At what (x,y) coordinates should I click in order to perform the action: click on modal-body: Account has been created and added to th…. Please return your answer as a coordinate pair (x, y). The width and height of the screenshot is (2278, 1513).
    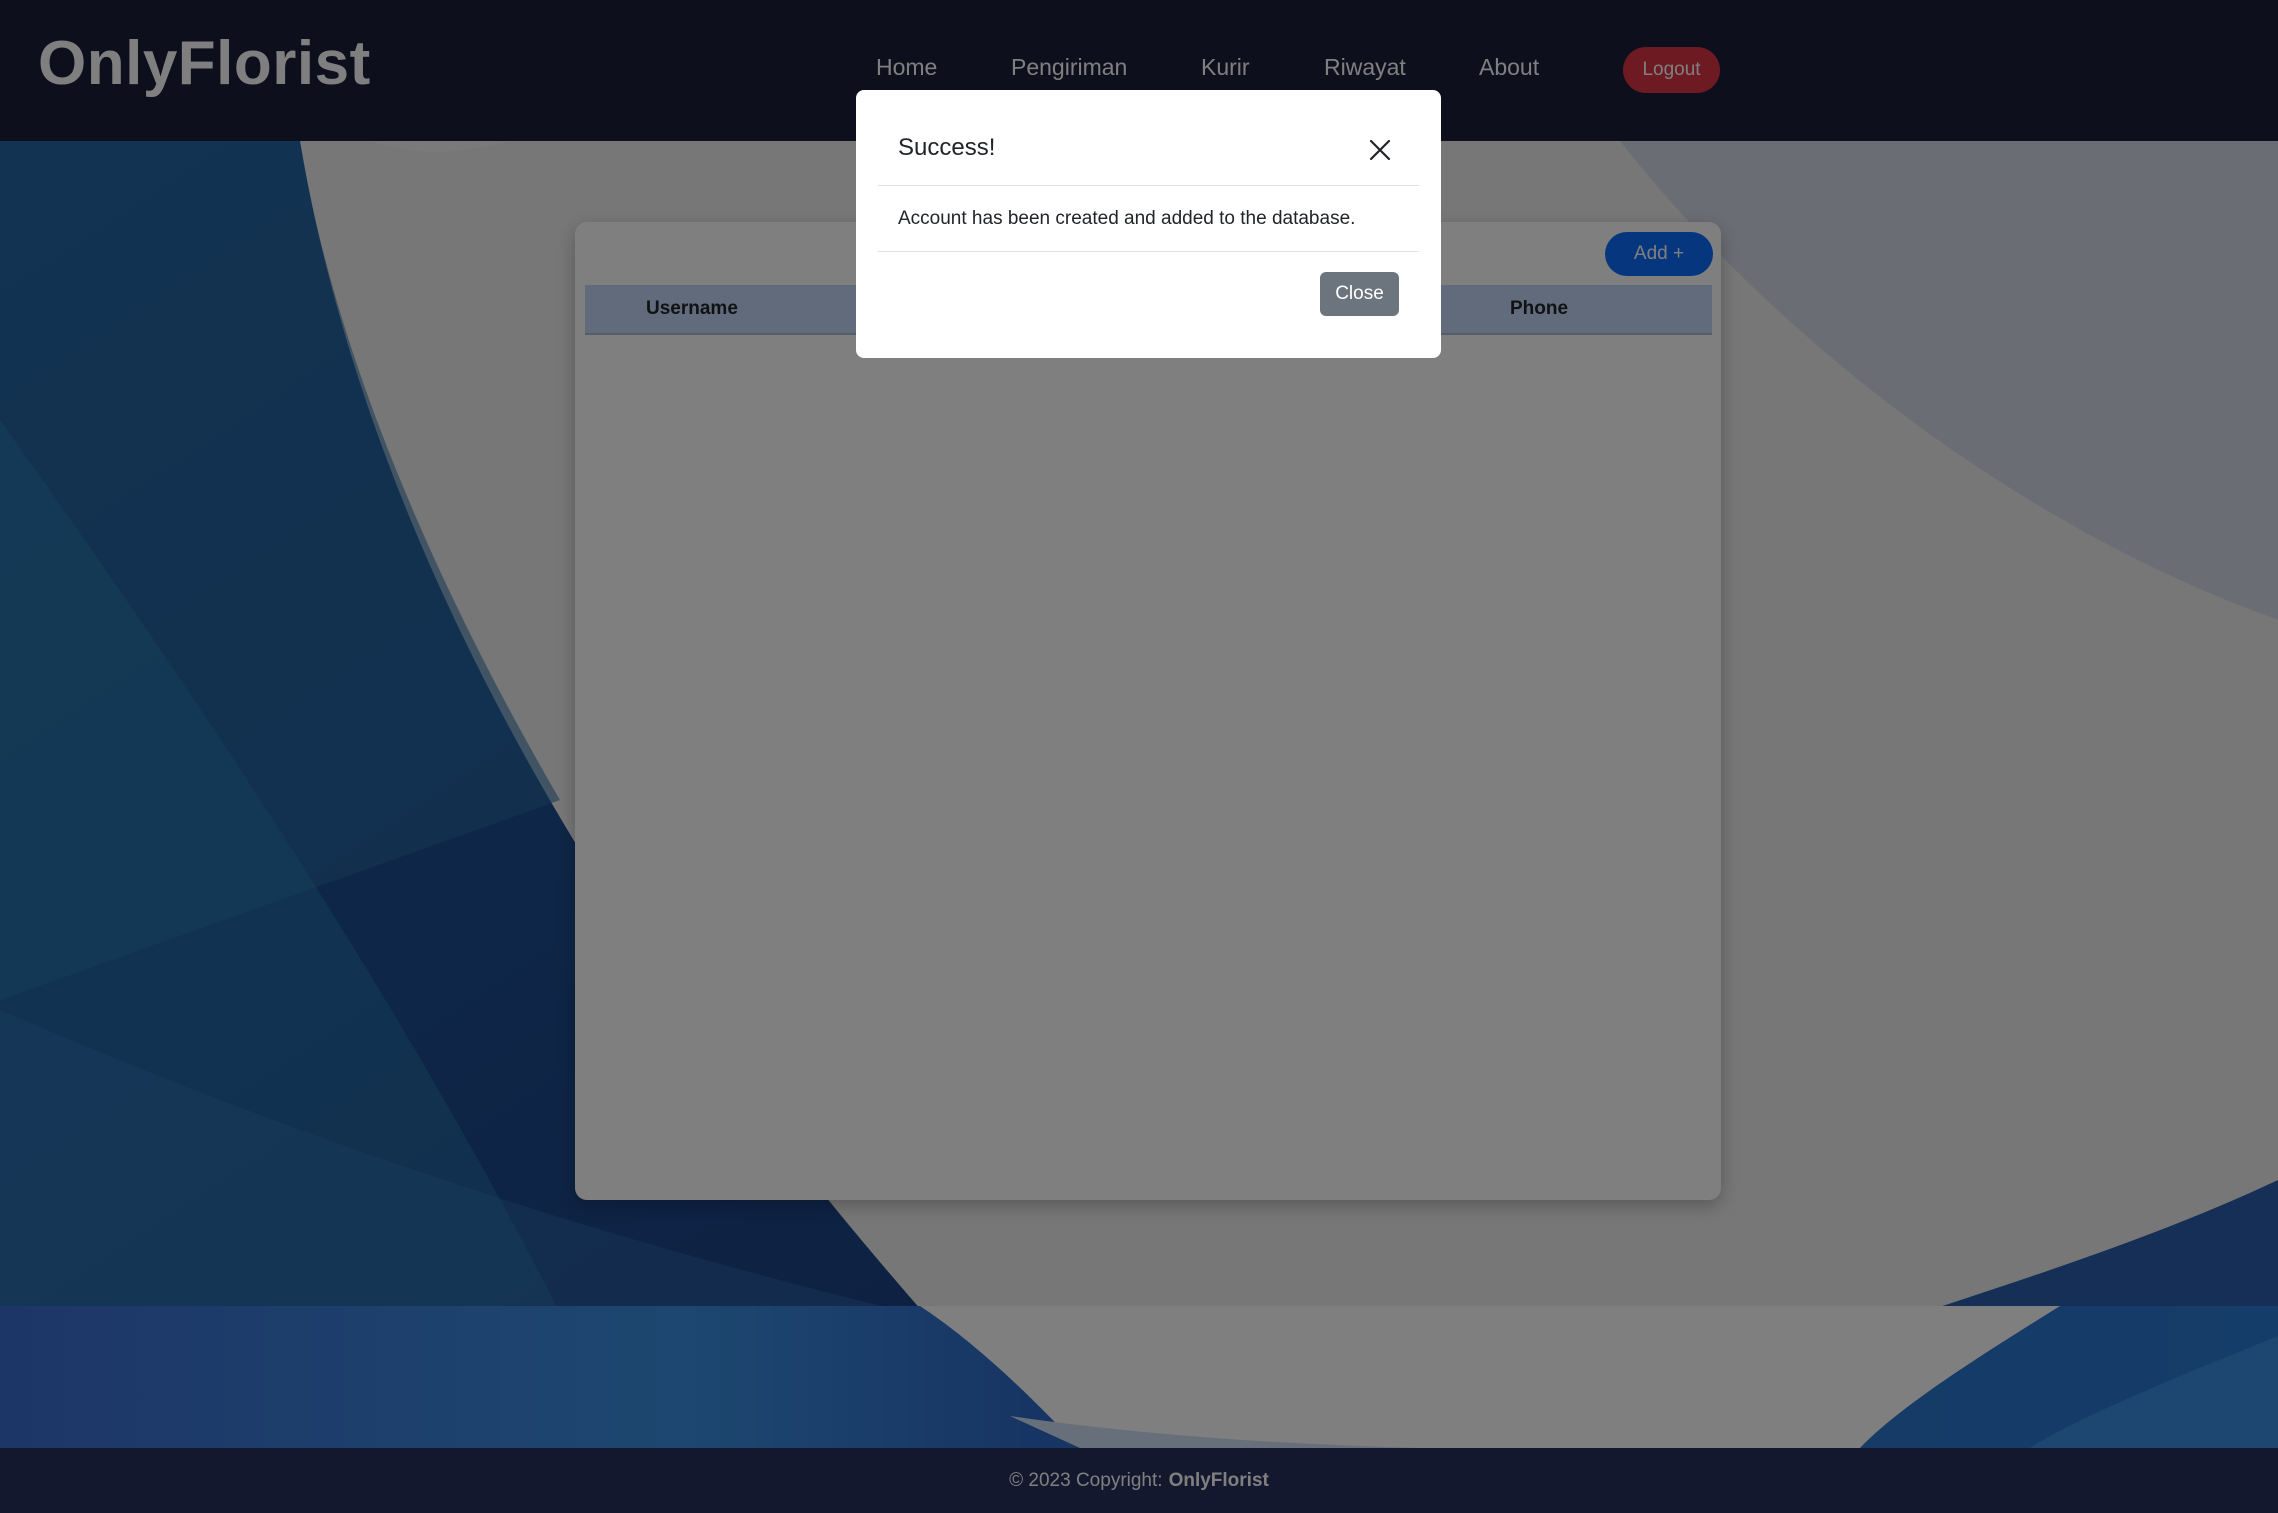
    Looking at the image, I should click on (1148, 219).